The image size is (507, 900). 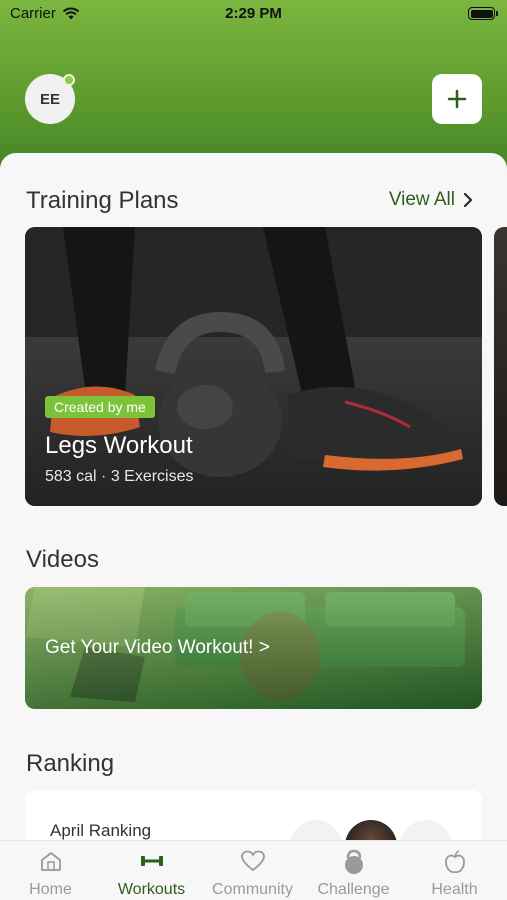 What do you see at coordinates (157, 647) in the screenshot?
I see `video-card-label: Get Your Video Workout! >` at bounding box center [157, 647].